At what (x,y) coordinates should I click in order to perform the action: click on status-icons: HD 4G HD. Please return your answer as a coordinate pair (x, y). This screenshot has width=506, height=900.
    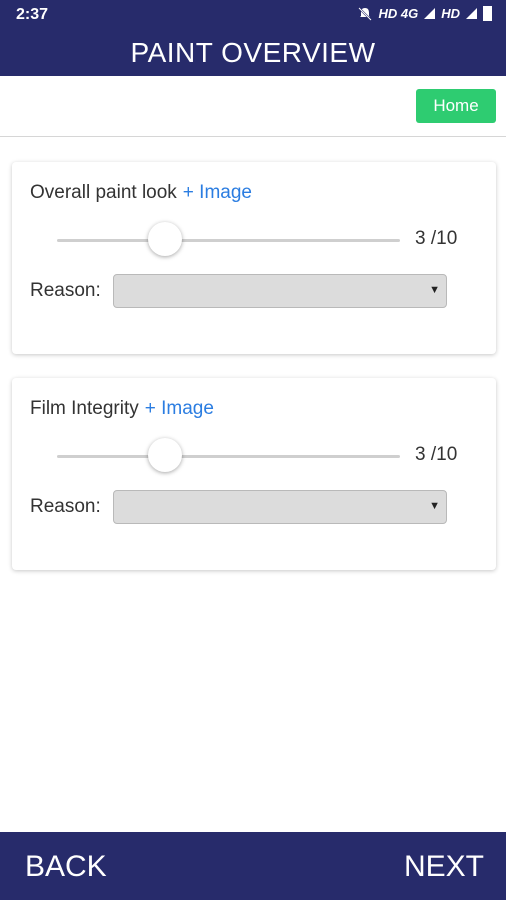
    Looking at the image, I should click on (425, 13).